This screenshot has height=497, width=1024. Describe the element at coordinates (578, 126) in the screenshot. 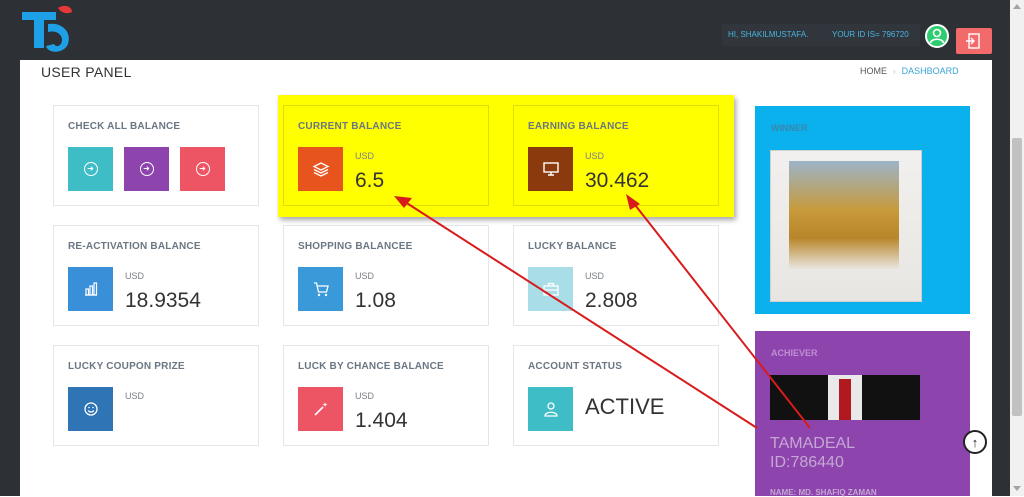

I see `card-title: EARNING BALANCE` at that location.